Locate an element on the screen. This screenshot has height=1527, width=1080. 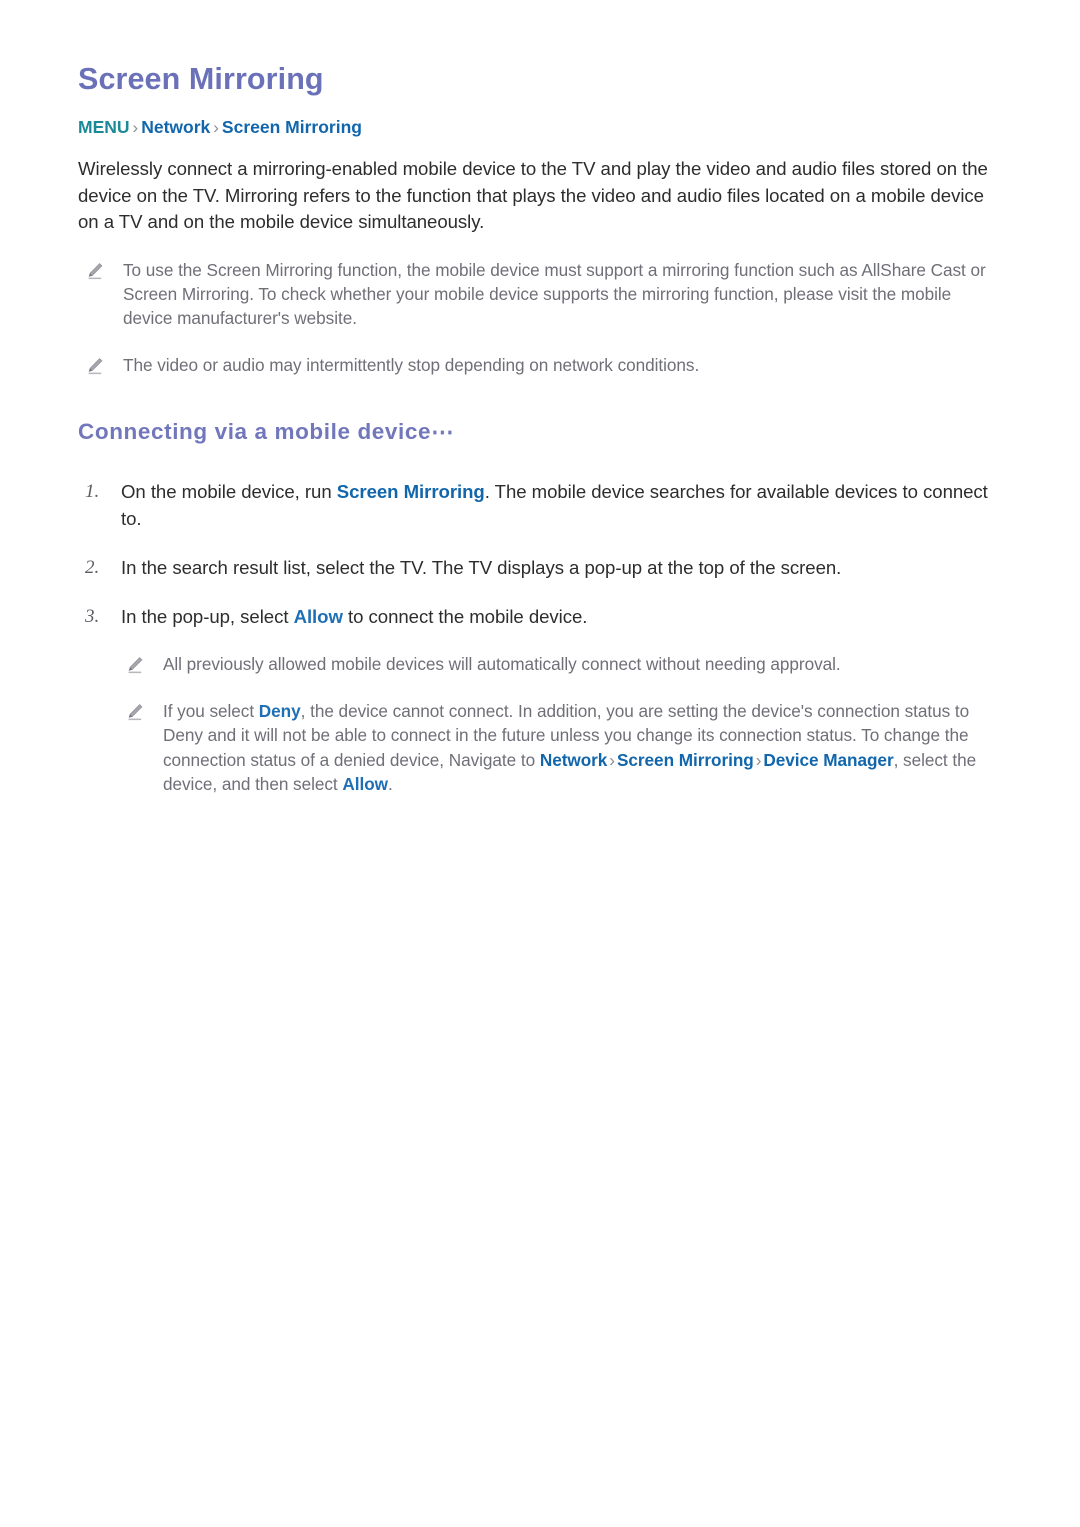
breadcrumb-item-network: Network is located at coordinates (175, 127).